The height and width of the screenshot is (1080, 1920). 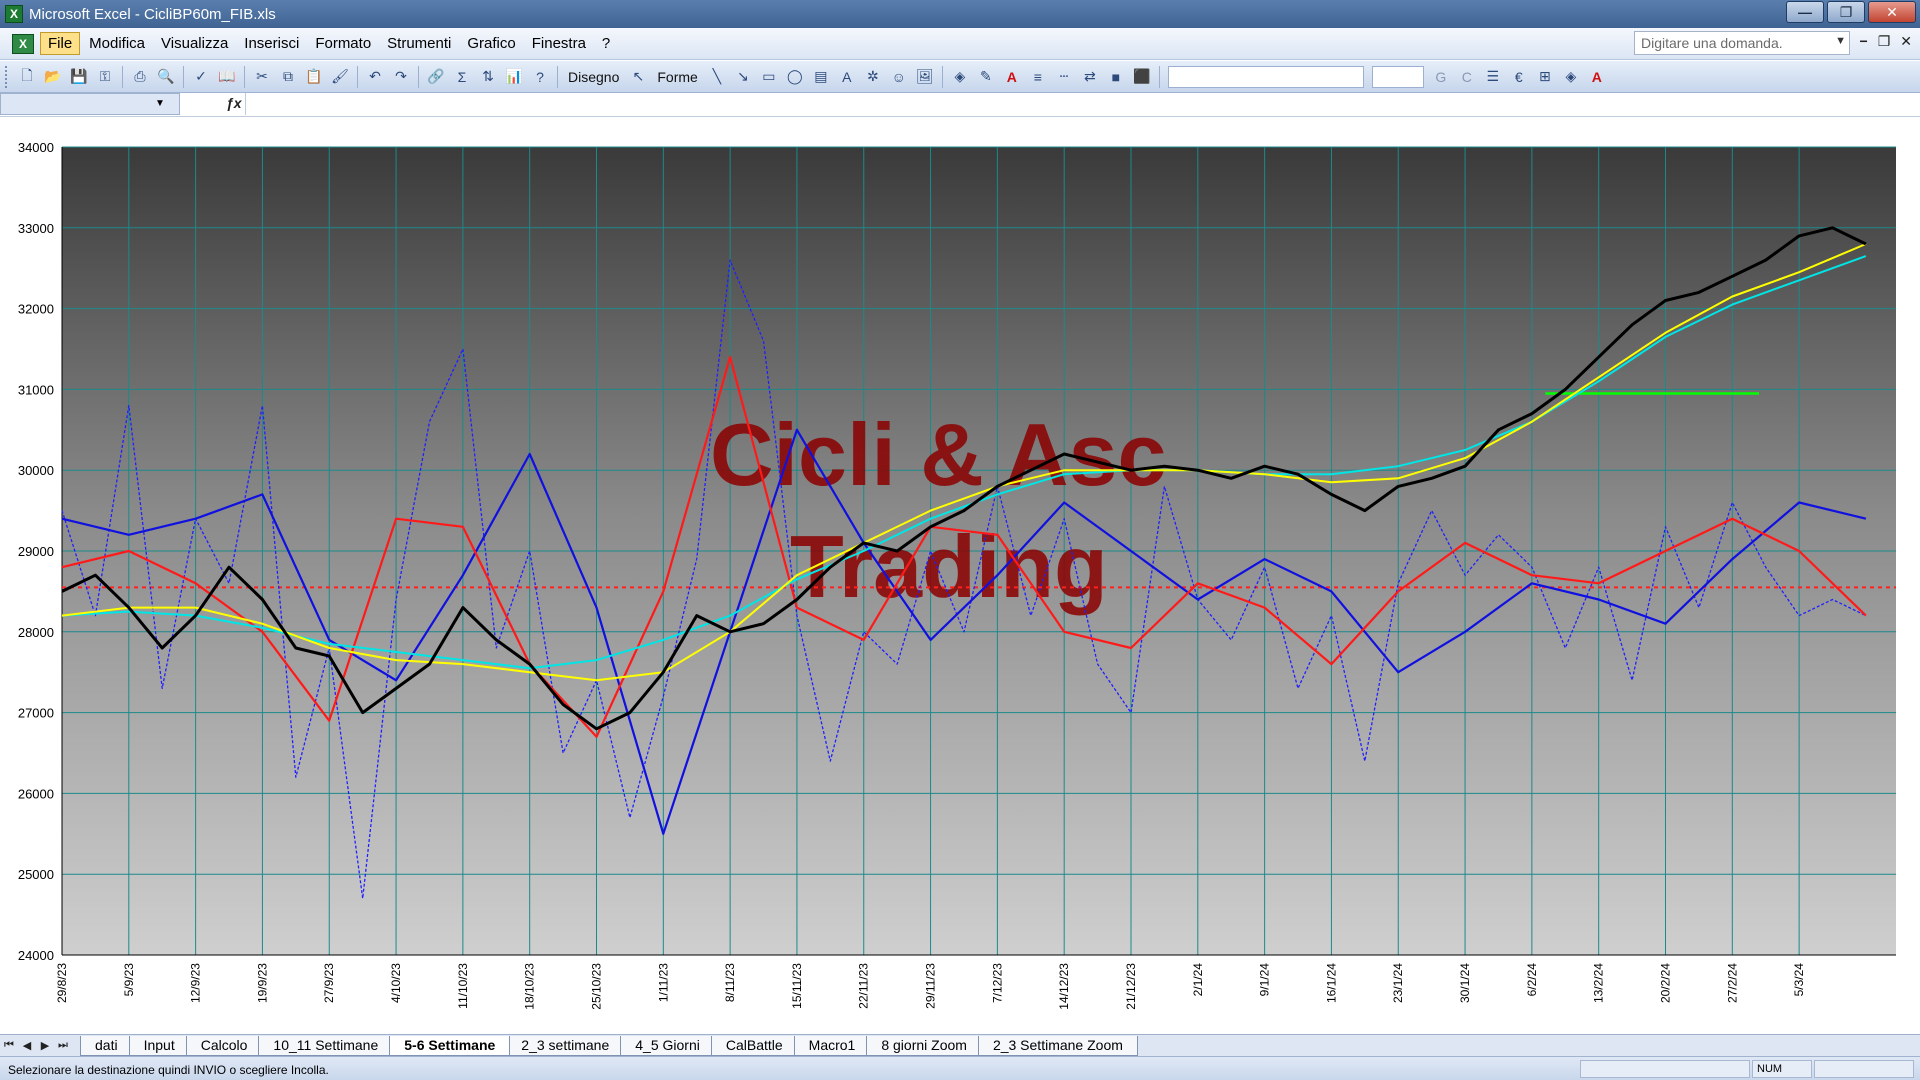 What do you see at coordinates (201, 77) in the screenshot?
I see `spelling-icon: ✓` at bounding box center [201, 77].